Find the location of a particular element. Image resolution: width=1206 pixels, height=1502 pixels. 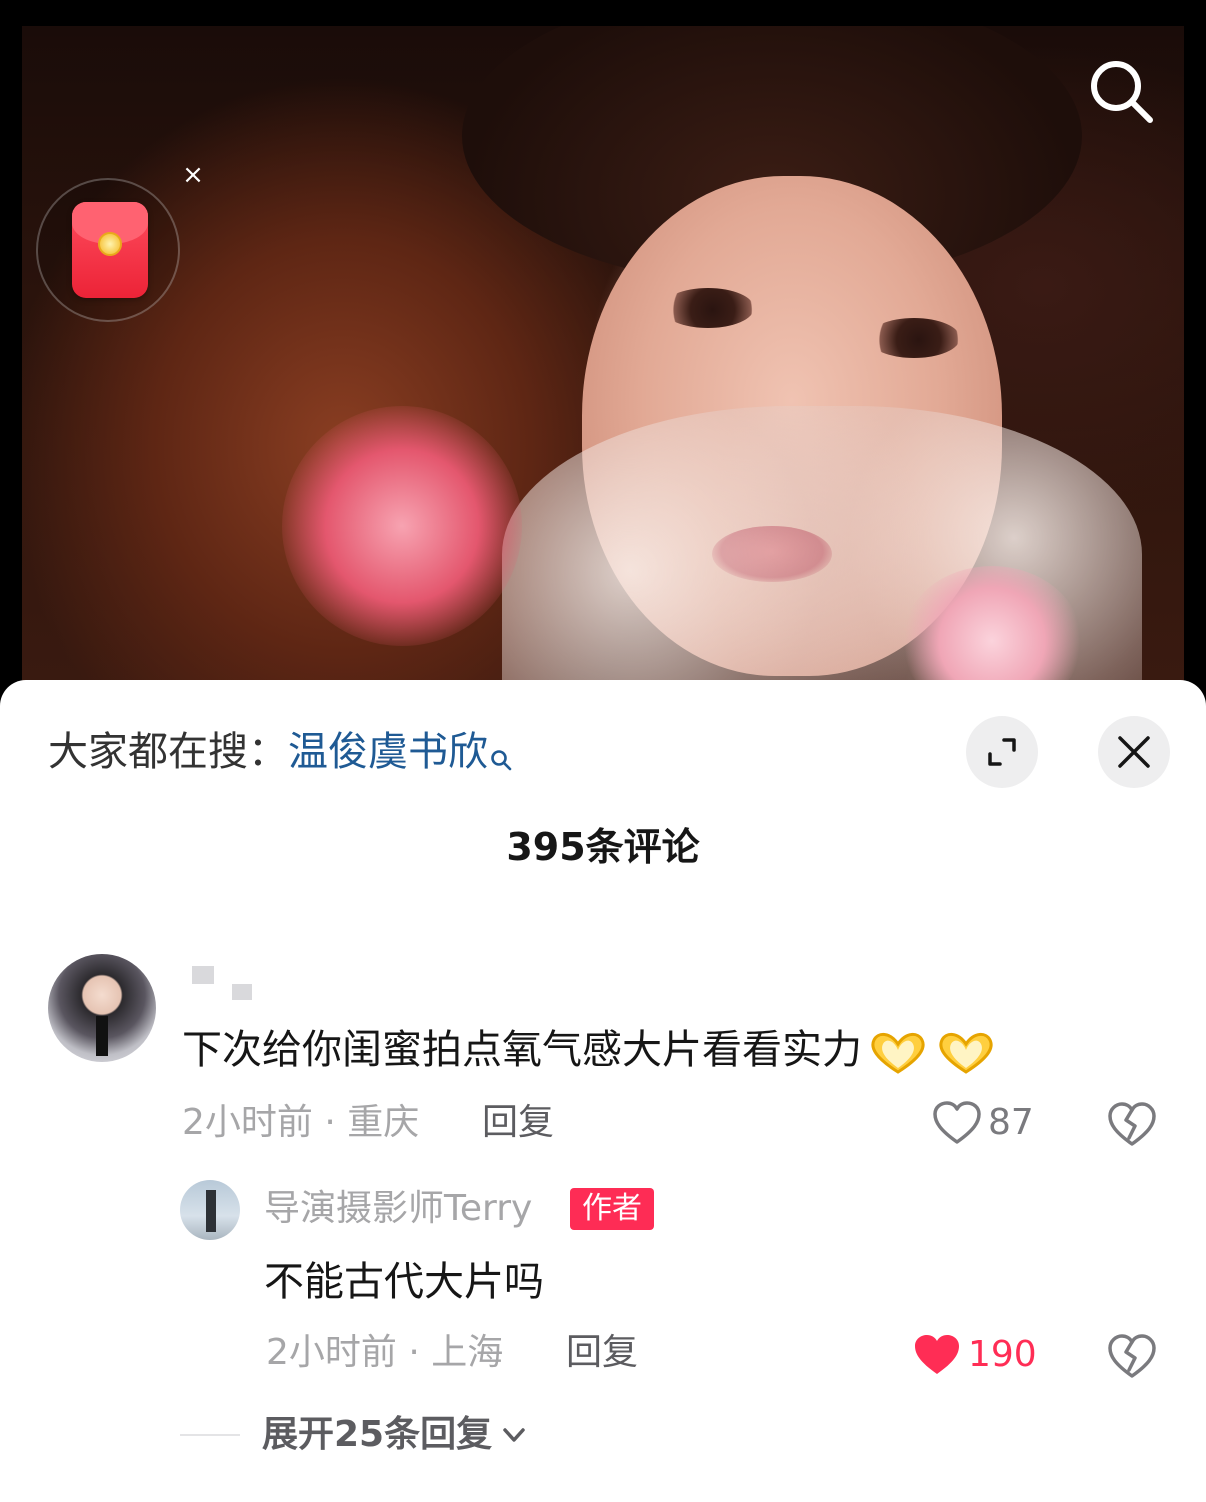

avatar is located at coordinates (102, 1008).